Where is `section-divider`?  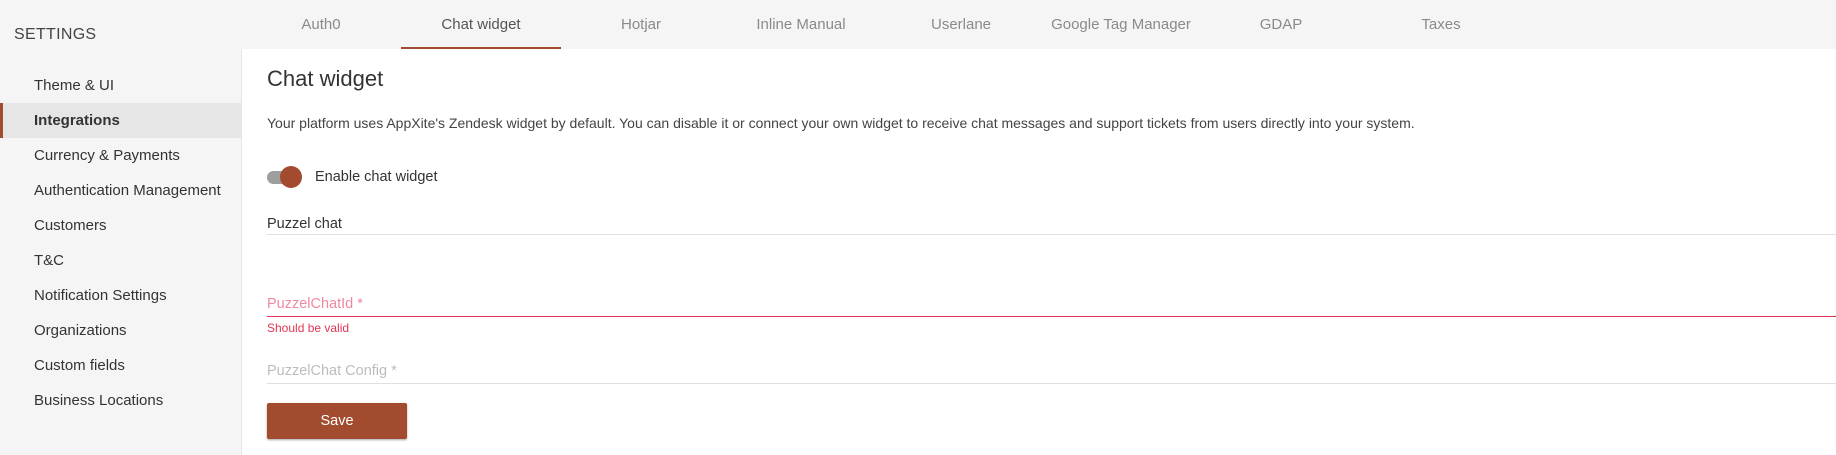 section-divider is located at coordinates (1051, 234).